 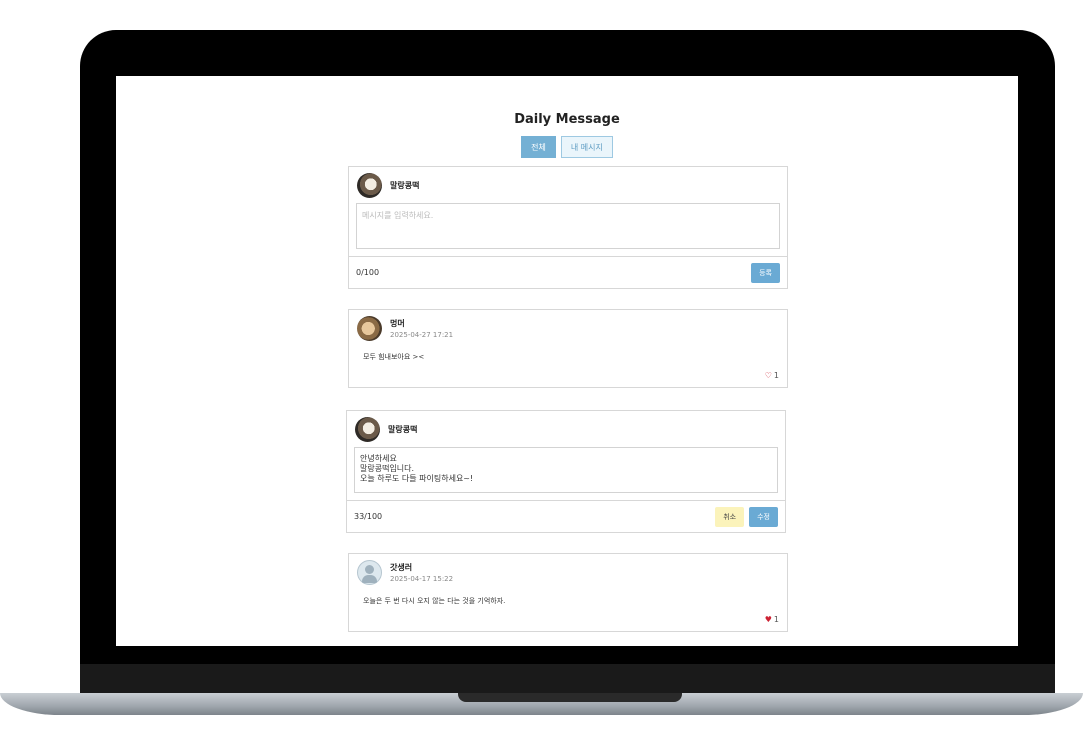 What do you see at coordinates (422, 334) in the screenshot?
I see `message-date: 2025-04-27 17:21` at bounding box center [422, 334].